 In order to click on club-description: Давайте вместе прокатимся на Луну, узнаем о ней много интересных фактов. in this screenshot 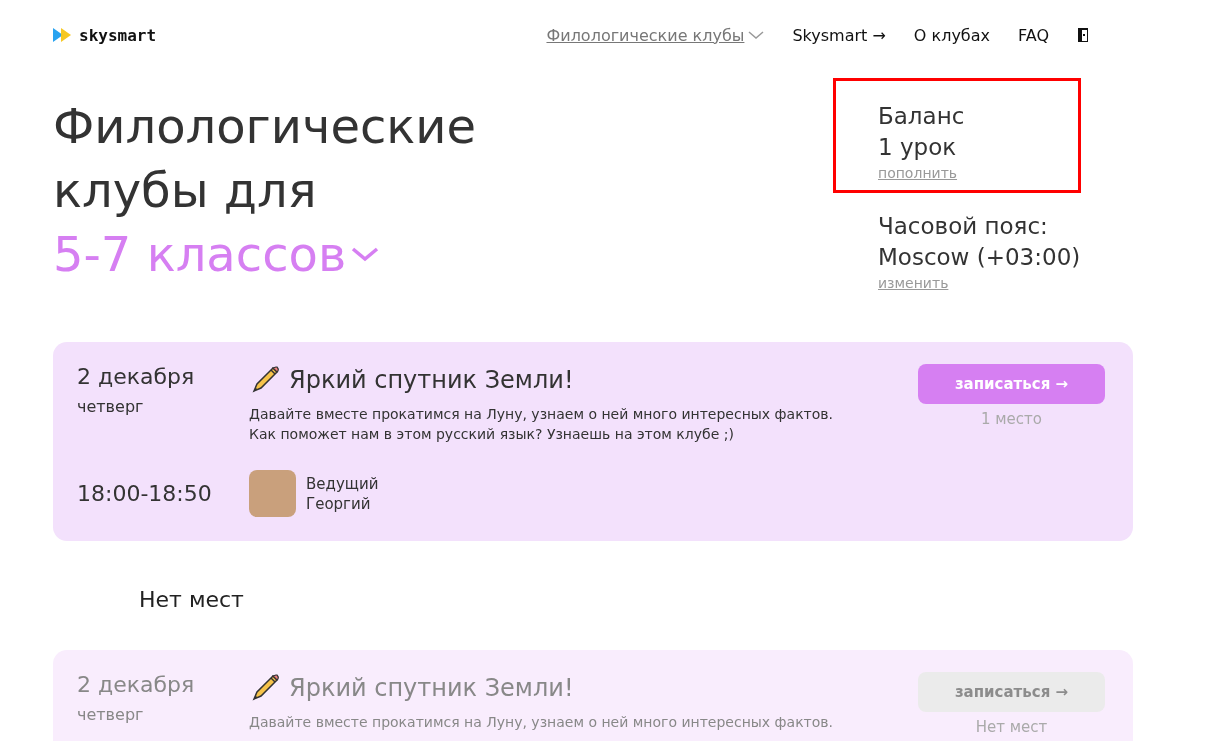, I will do `click(542, 722)`.